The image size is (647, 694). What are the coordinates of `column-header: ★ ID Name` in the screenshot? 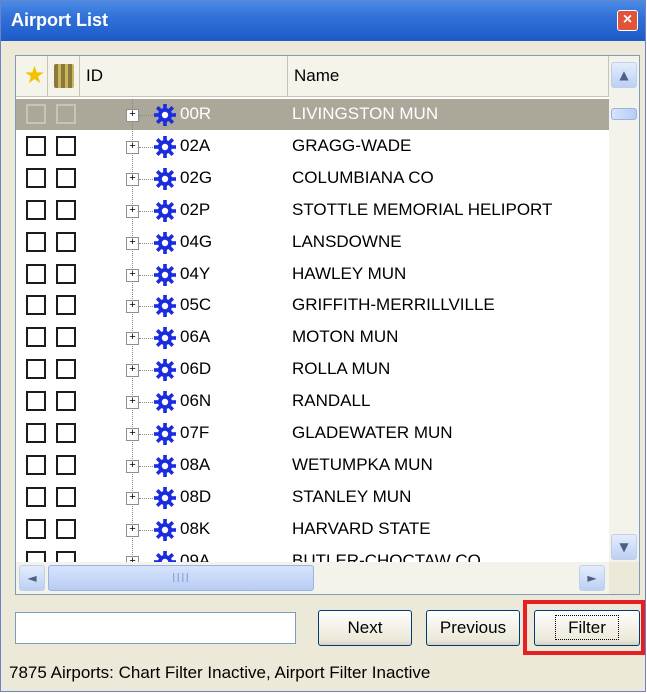 It's located at (312, 76).